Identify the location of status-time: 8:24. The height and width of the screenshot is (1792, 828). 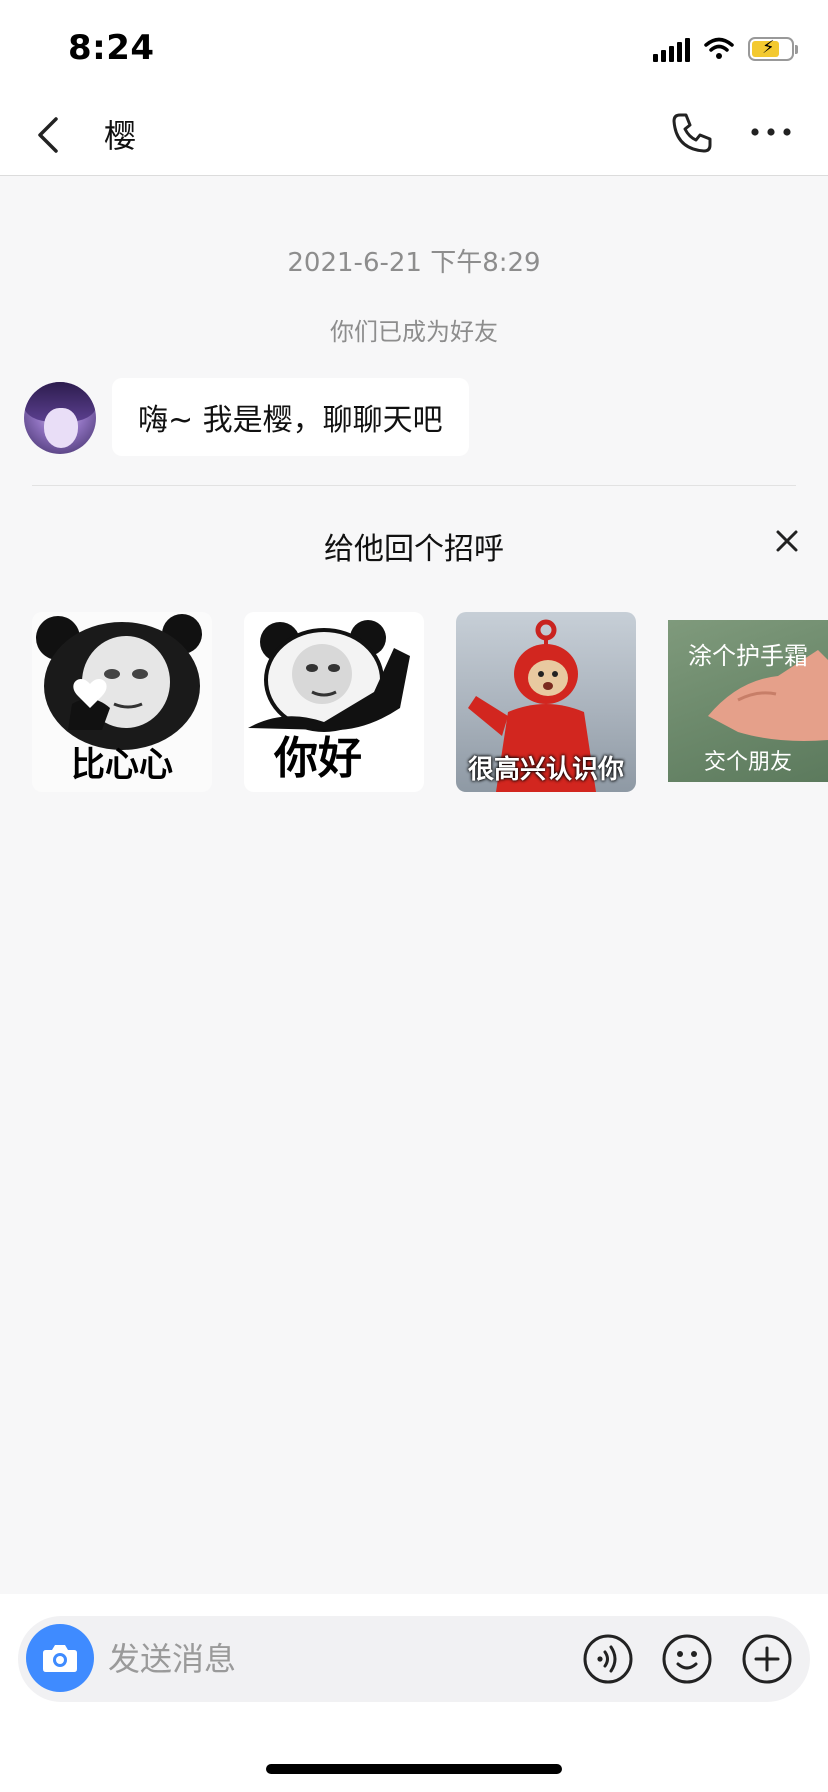
(111, 48).